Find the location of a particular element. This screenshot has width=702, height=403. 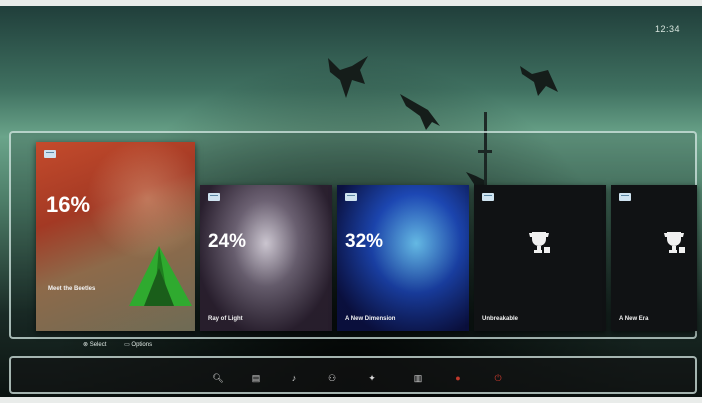

taskbar: 🔍︎ ▤ ♪ ⚇ ✦ ▥ ● ⏻ is located at coordinates (353, 375).